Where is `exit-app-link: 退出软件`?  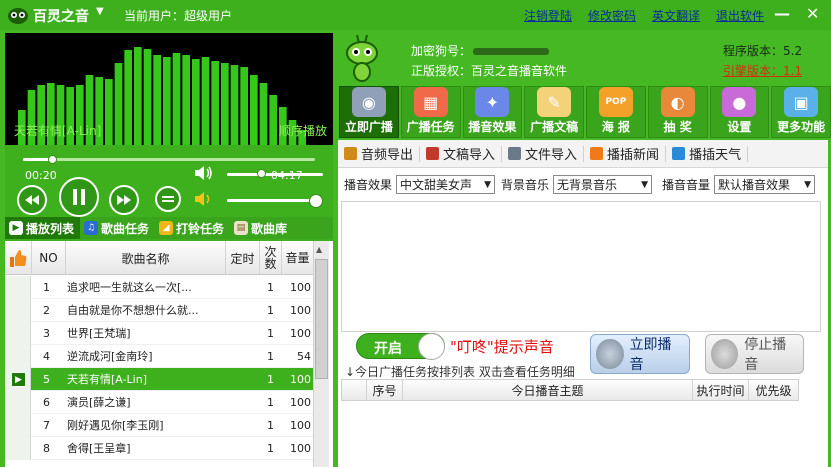
exit-app-link: 退出软件 is located at coordinates (740, 15).